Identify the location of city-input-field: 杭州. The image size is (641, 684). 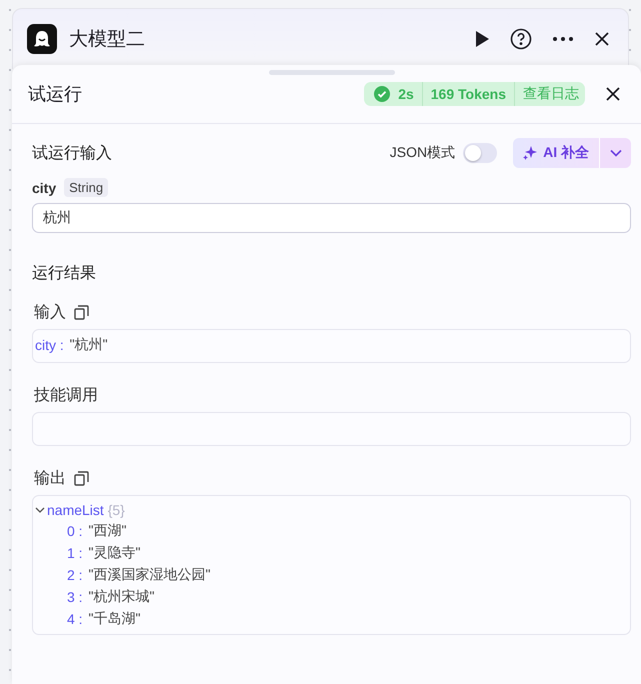
(331, 218).